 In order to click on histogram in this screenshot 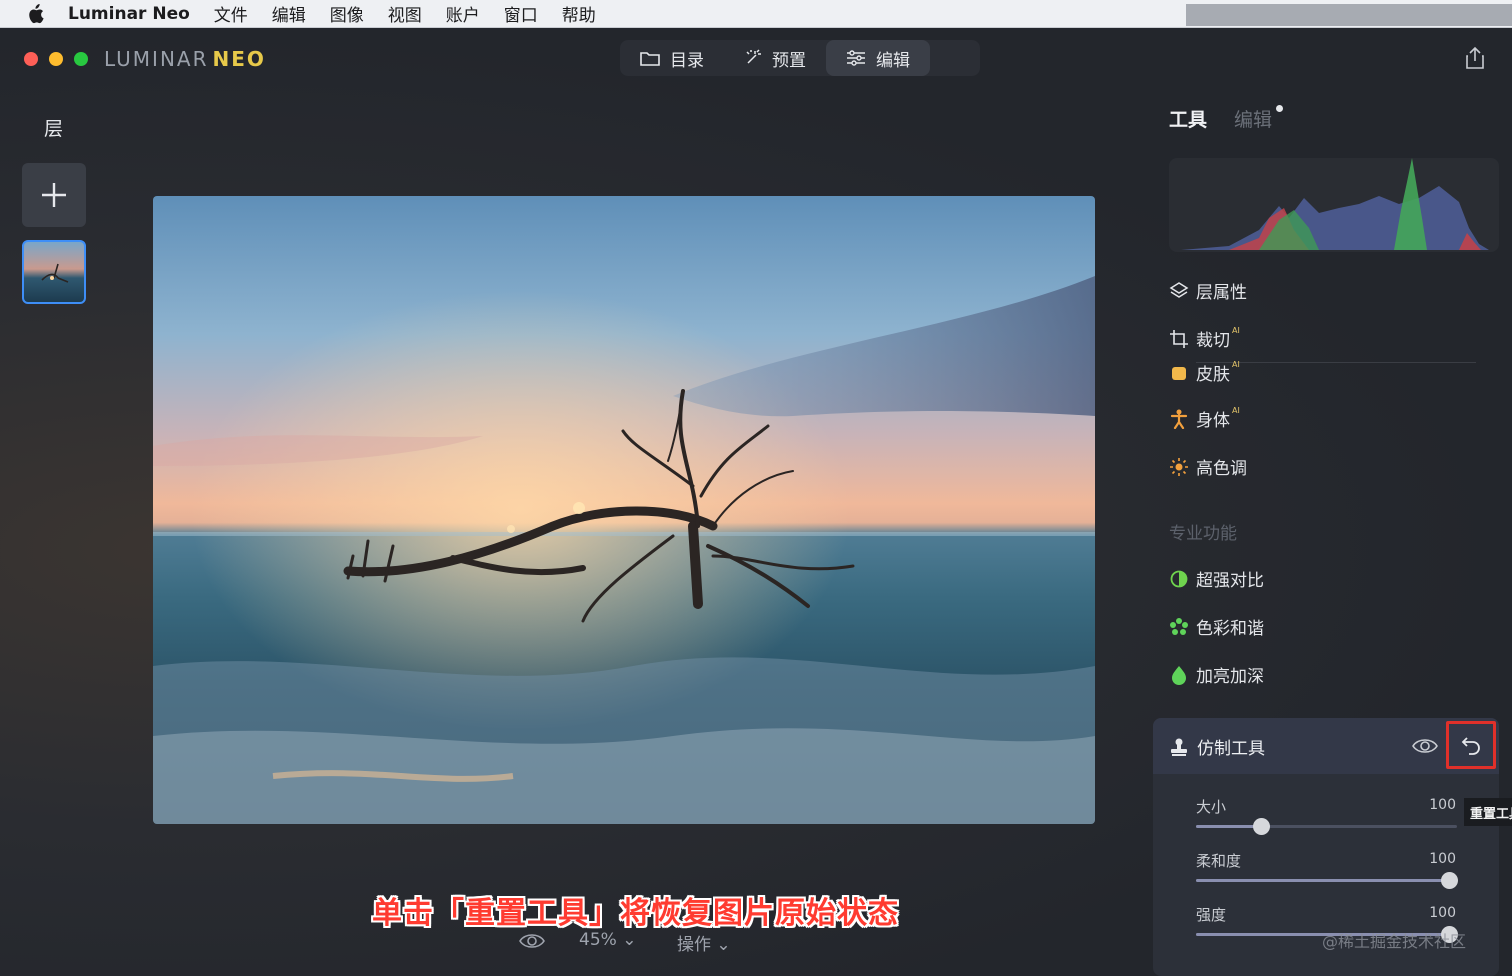, I will do `click(1334, 205)`.